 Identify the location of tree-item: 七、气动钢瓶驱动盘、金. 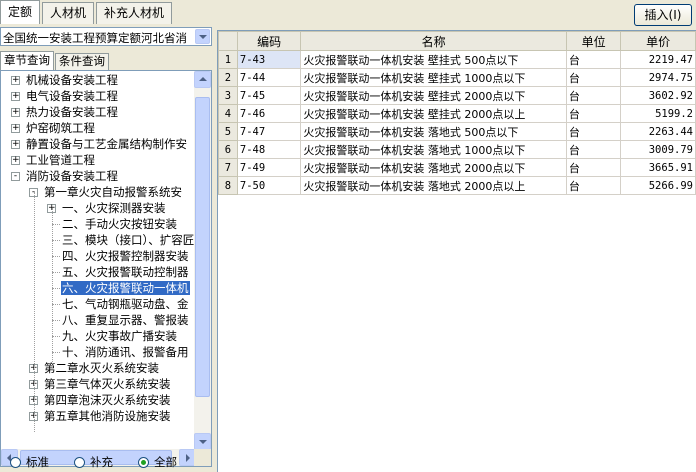
(125, 304).